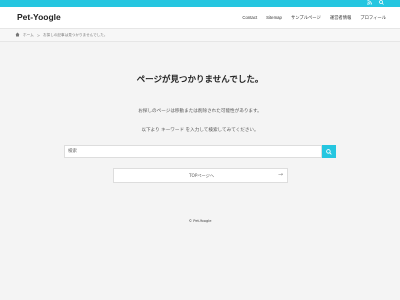  What do you see at coordinates (200, 3) in the screenshot?
I see `top-accent-bar` at bounding box center [200, 3].